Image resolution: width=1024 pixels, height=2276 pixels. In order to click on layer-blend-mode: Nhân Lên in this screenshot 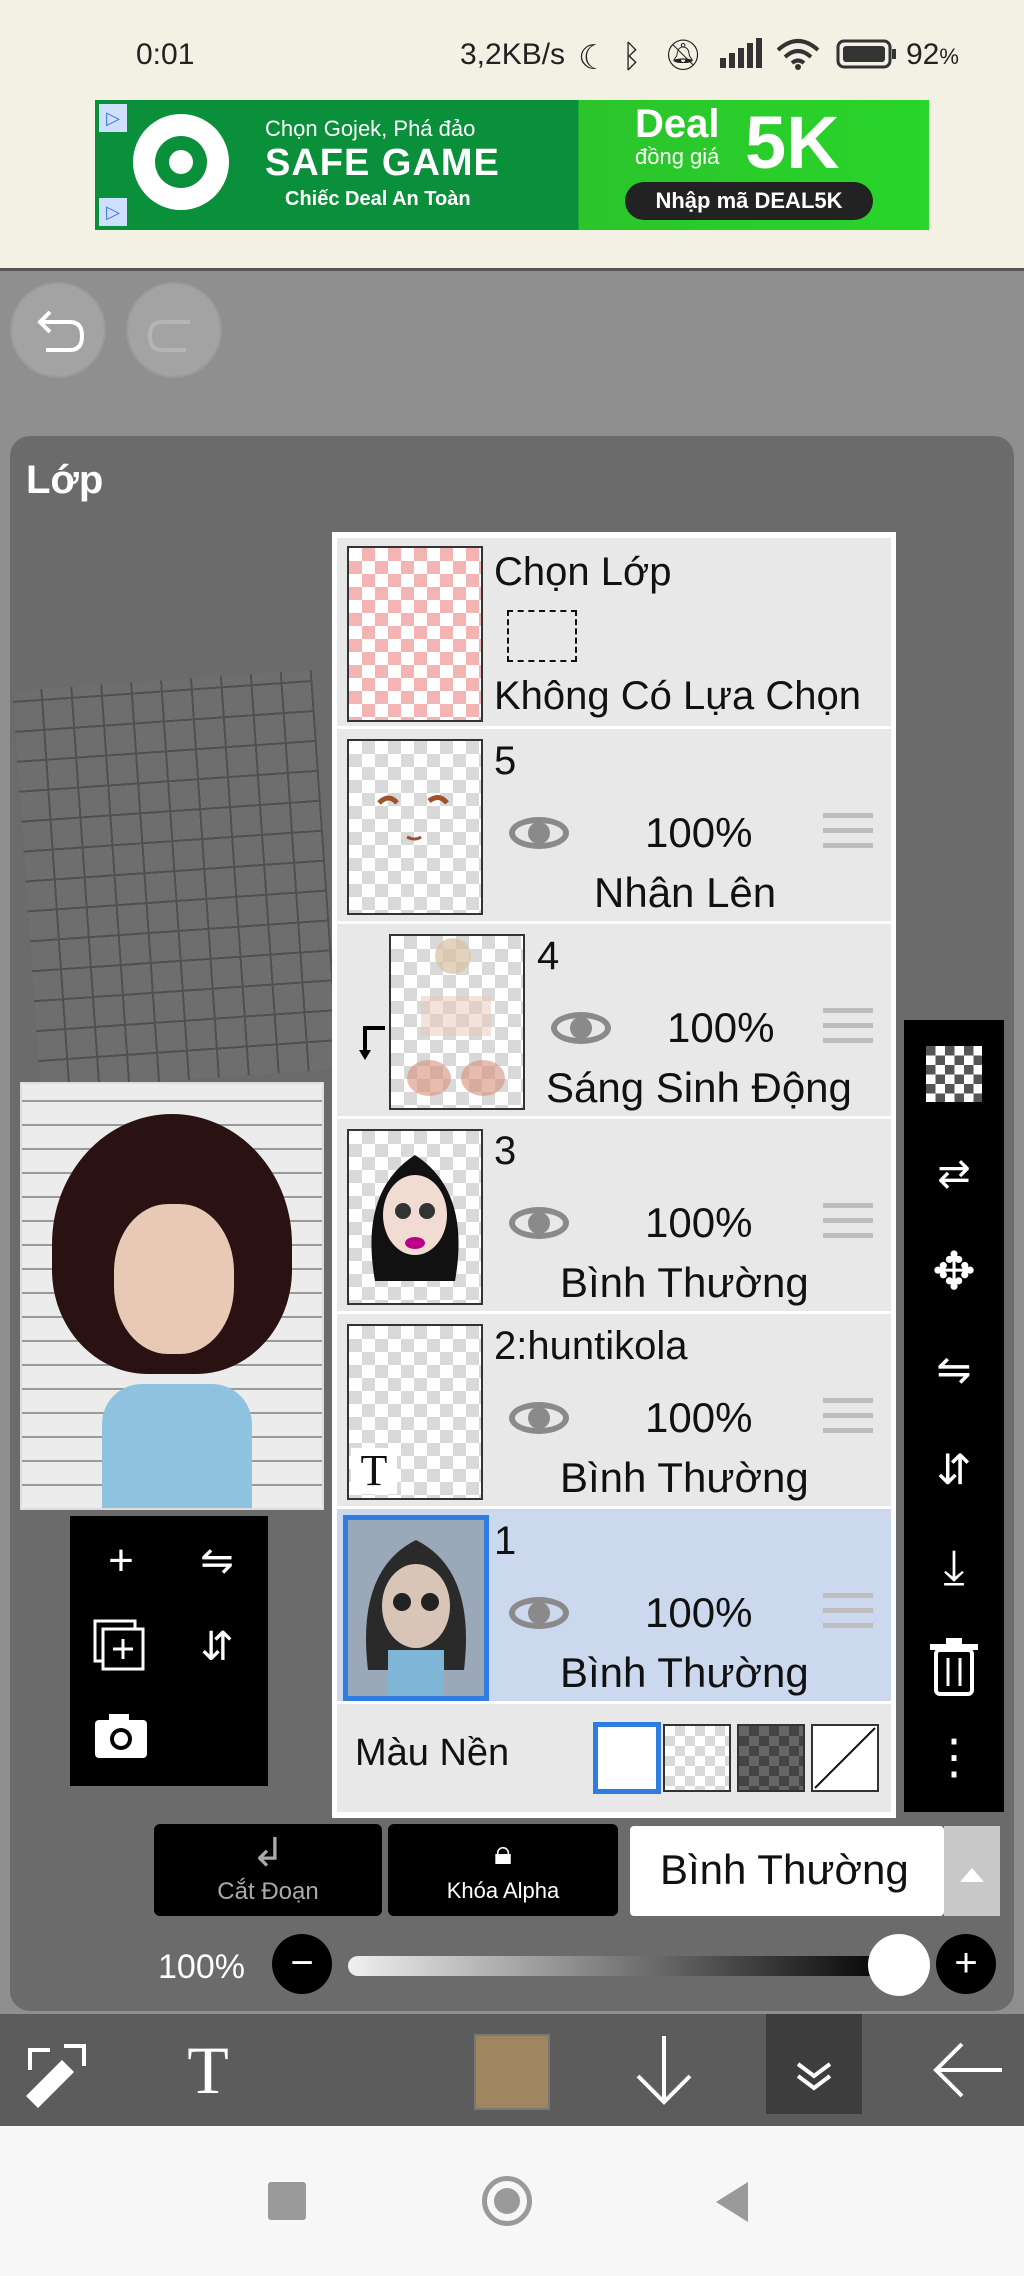, I will do `click(685, 893)`.